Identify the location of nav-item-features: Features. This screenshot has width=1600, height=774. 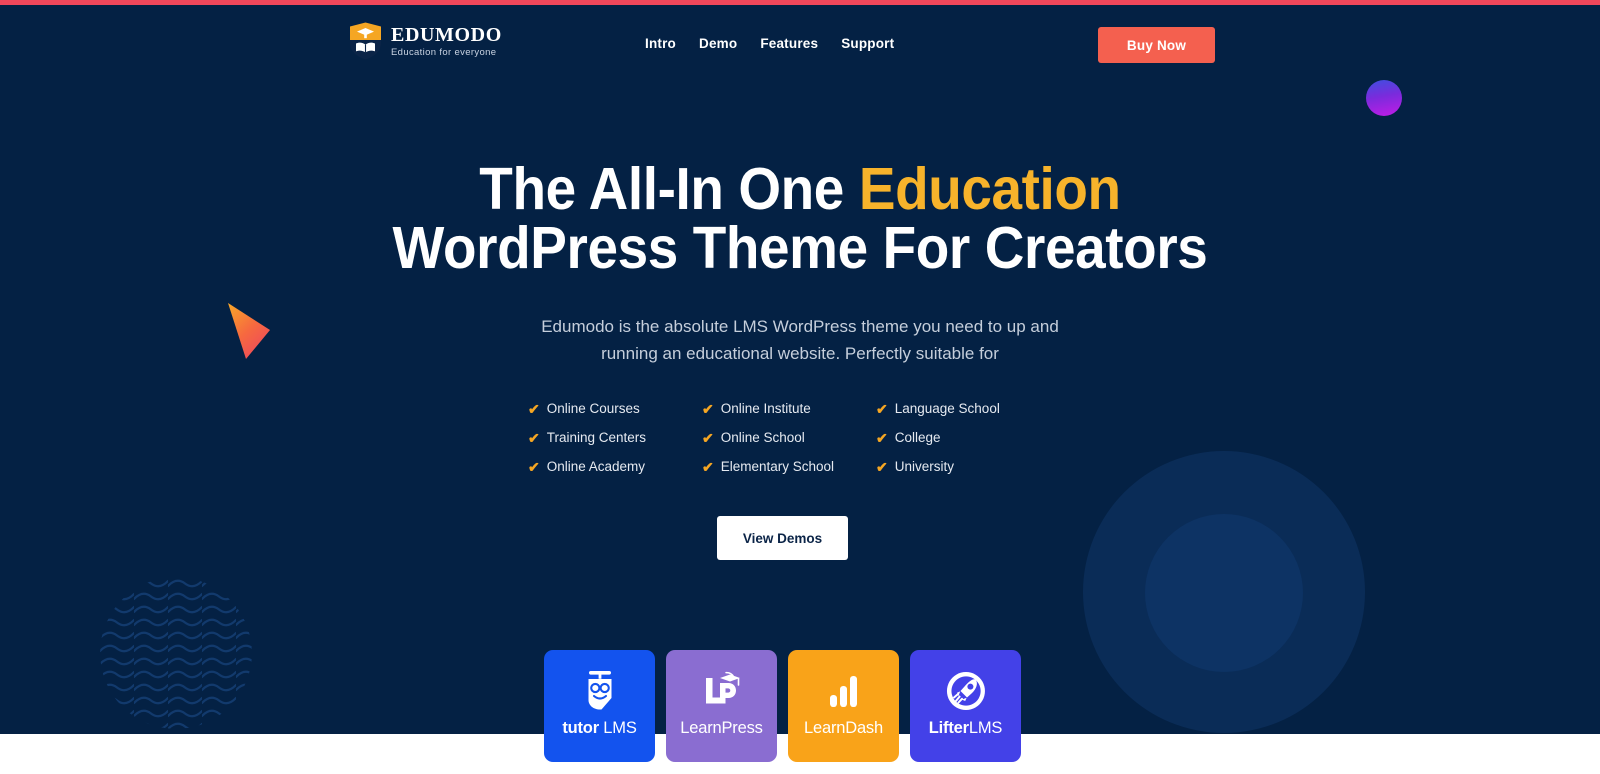
(800, 43).